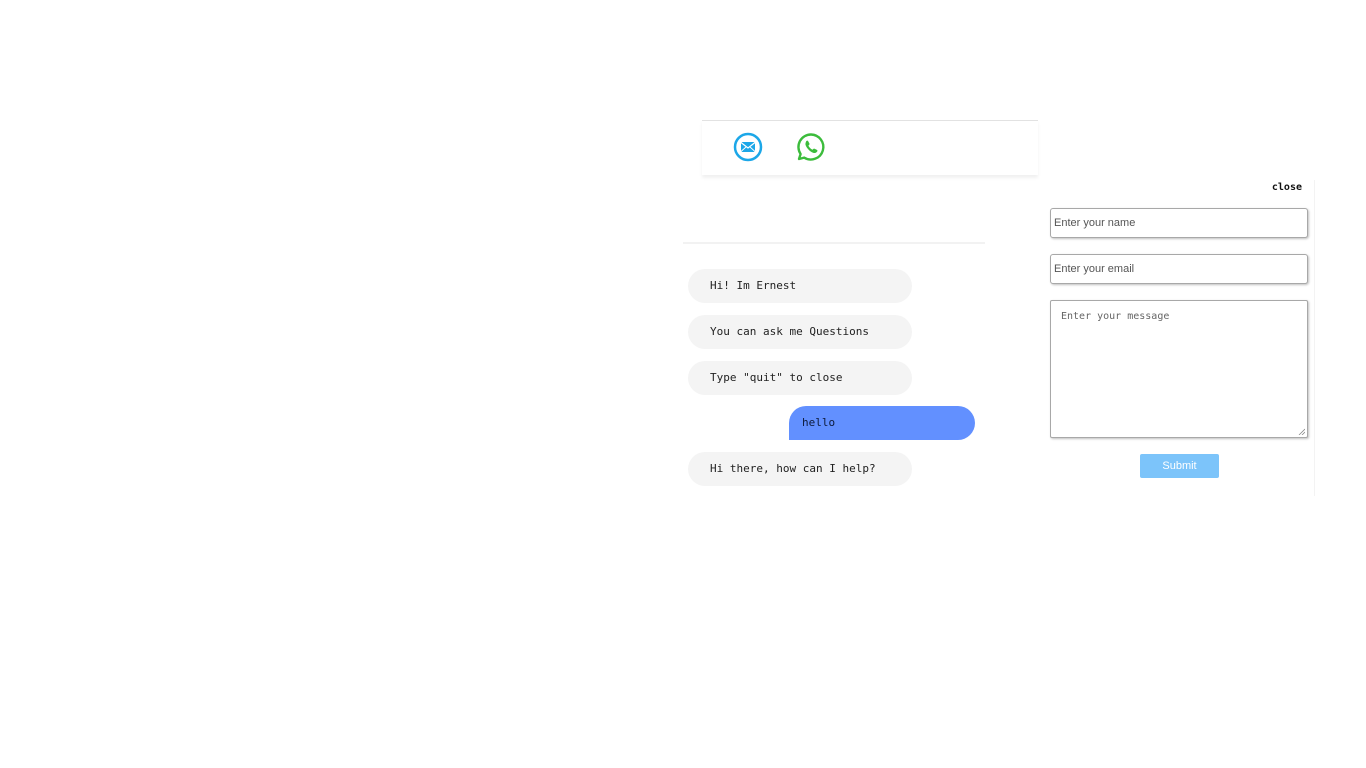 Image resolution: width=1366 pixels, height=768 pixels. I want to click on bot-message: Type "quit" to close, so click(800, 378).